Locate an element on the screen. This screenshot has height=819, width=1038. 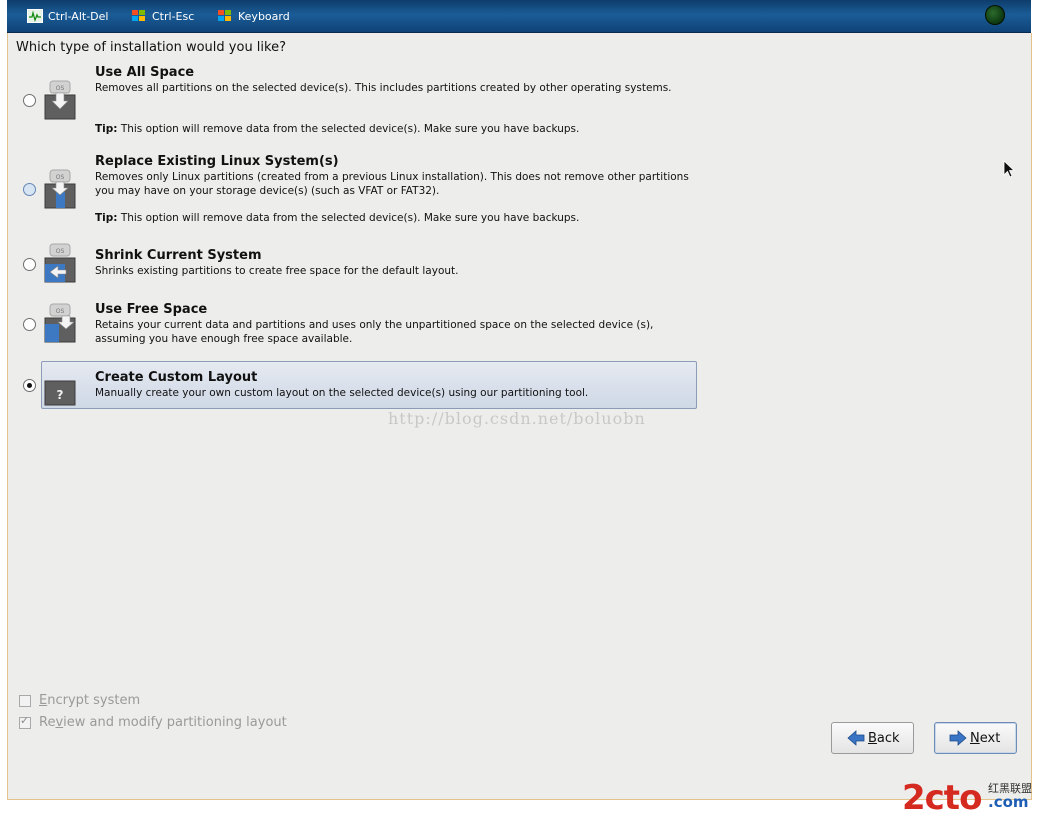
keyboard-button: Keyboard is located at coordinates (253, 16).